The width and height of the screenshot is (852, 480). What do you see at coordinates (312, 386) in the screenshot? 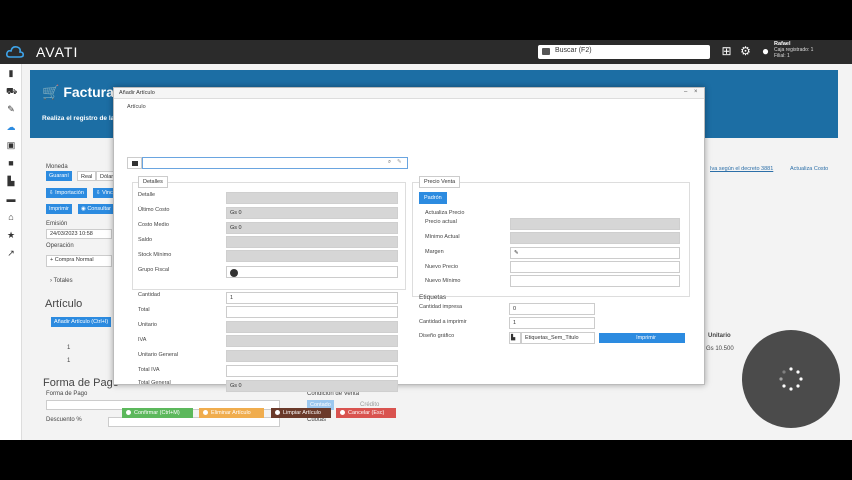
I see `total-general-field: Gs 0` at bounding box center [312, 386].